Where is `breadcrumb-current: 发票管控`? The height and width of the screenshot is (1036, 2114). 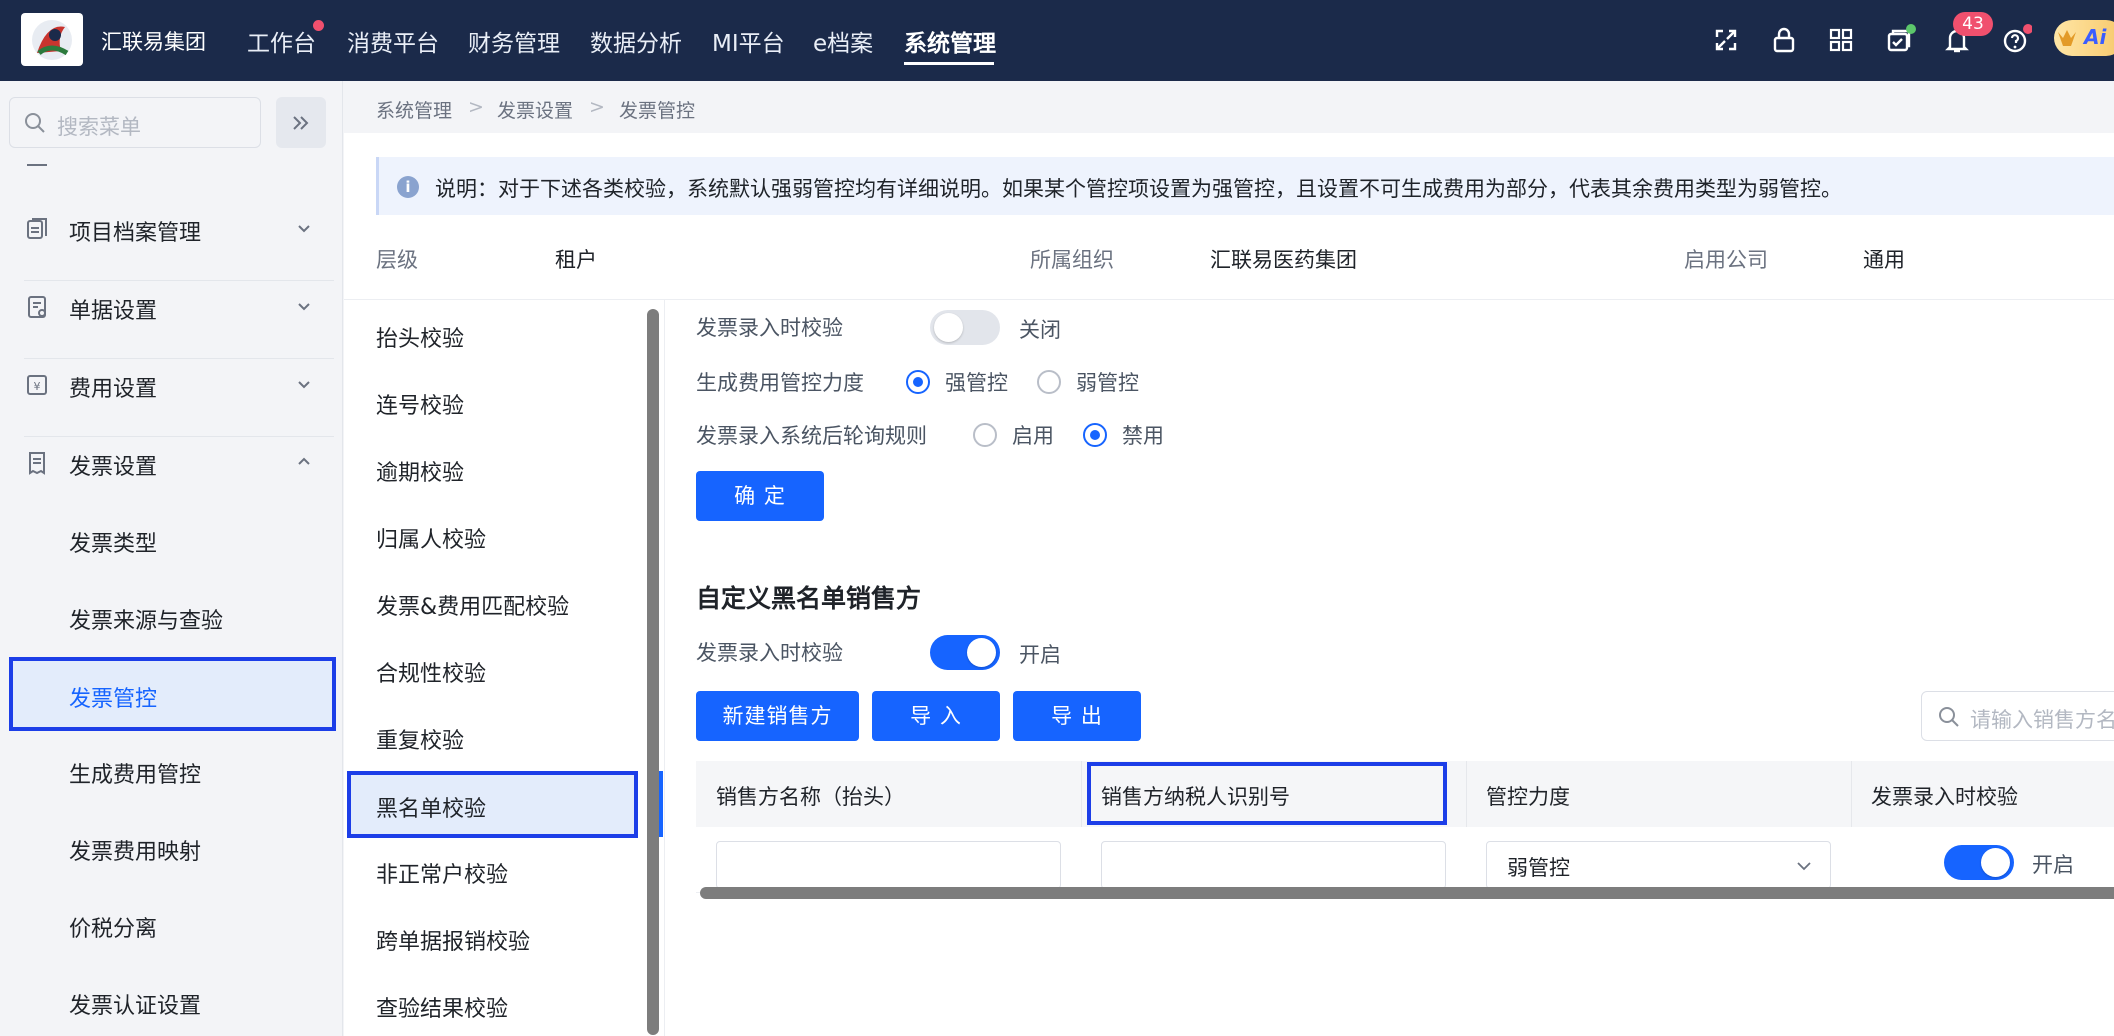
breadcrumb-current: 发票管控 is located at coordinates (657, 111).